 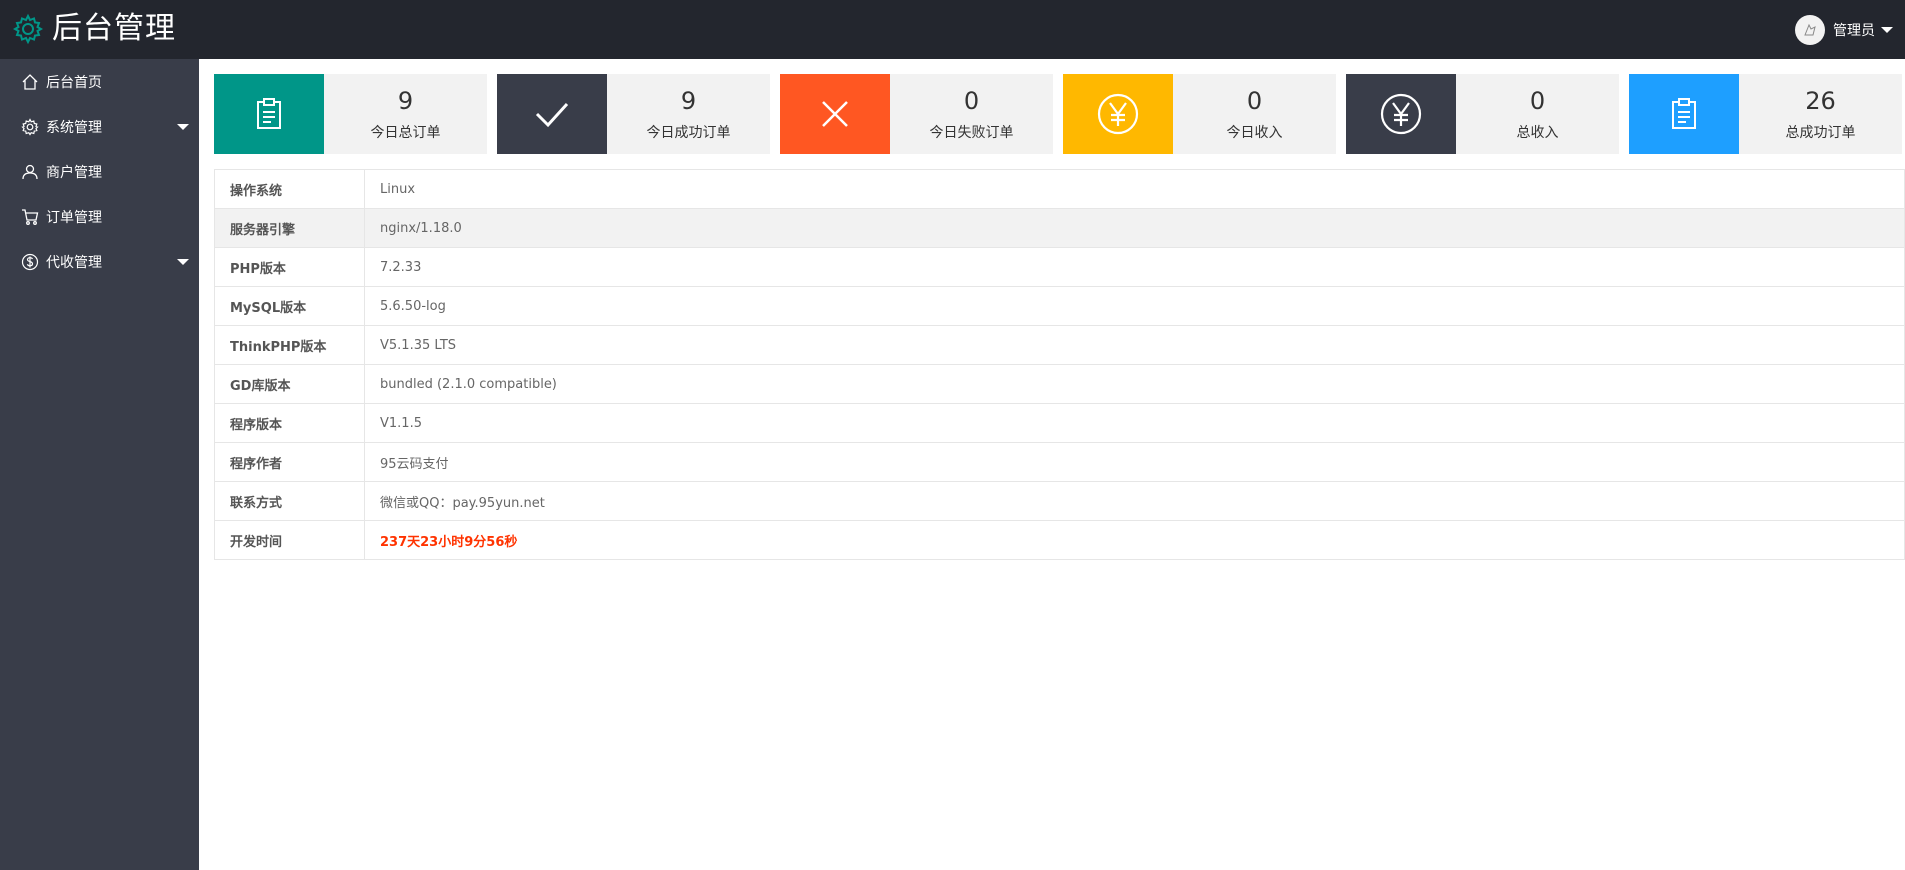 What do you see at coordinates (289, 267) in the screenshot?
I see `info-key: PHP版本` at bounding box center [289, 267].